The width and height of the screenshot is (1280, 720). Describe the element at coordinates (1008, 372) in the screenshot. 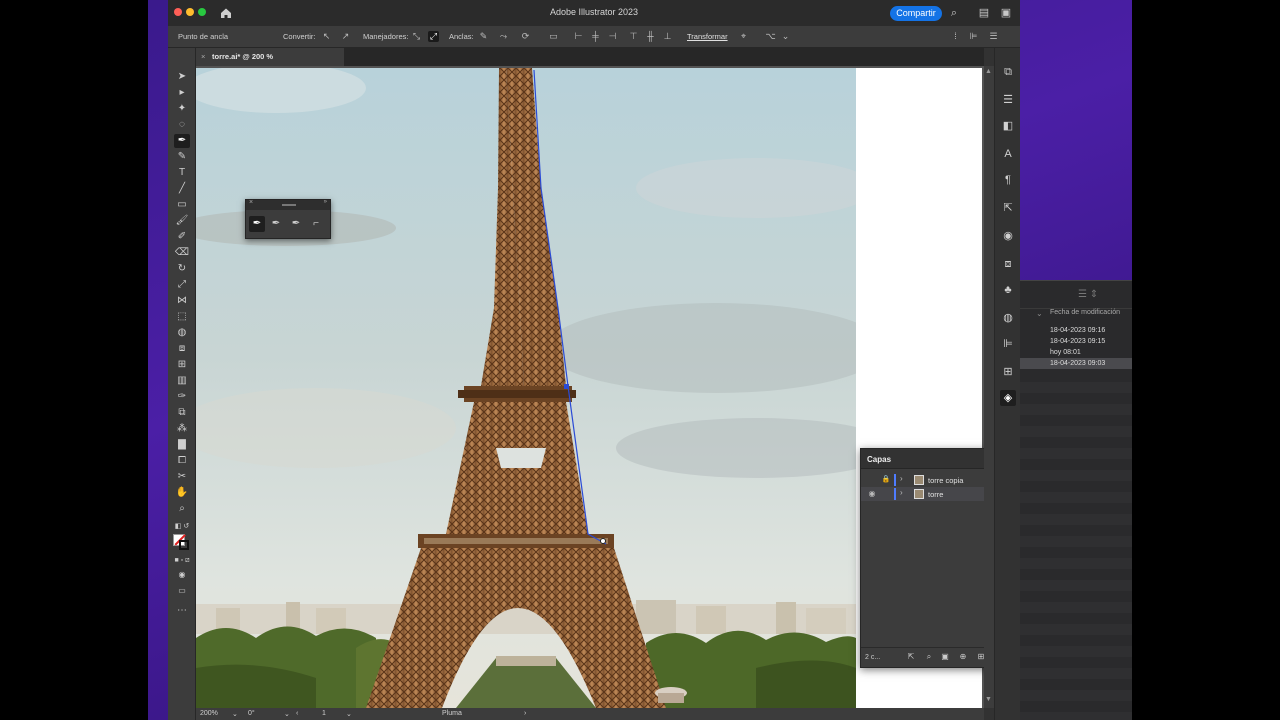

I see `transform-panel-icon: ⊞` at that location.